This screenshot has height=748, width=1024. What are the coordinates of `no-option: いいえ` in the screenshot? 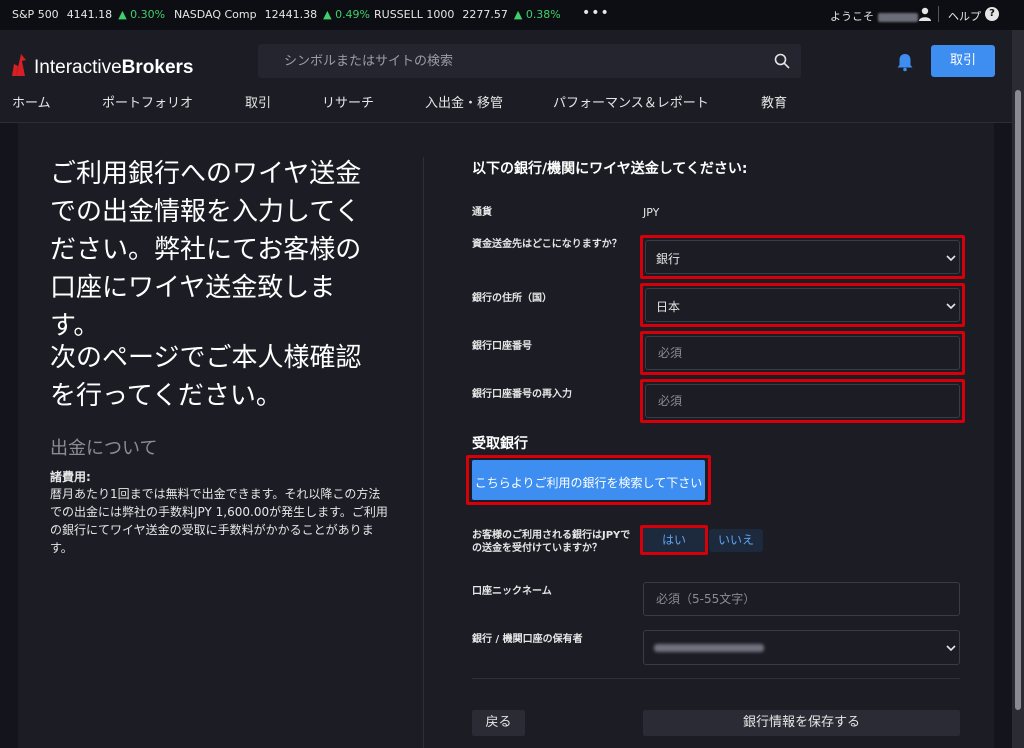 It's located at (736, 540).